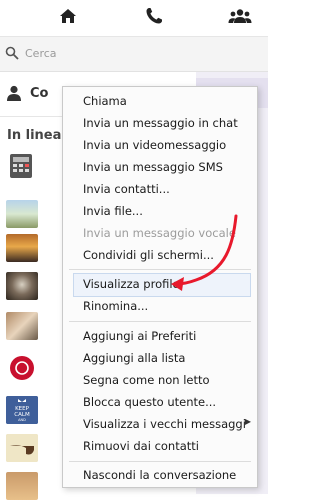 This screenshot has width=320, height=500. Describe the element at coordinates (12, 53) in the screenshot. I see `search-icon` at that location.